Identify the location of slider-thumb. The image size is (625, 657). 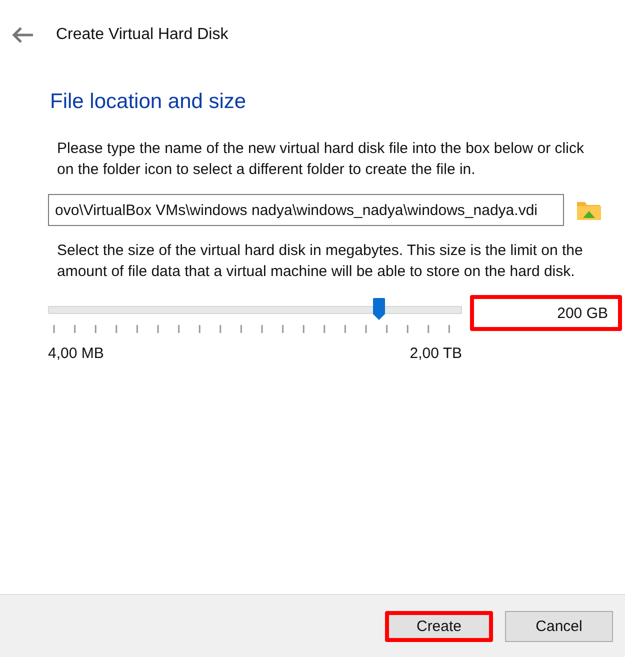
(379, 309).